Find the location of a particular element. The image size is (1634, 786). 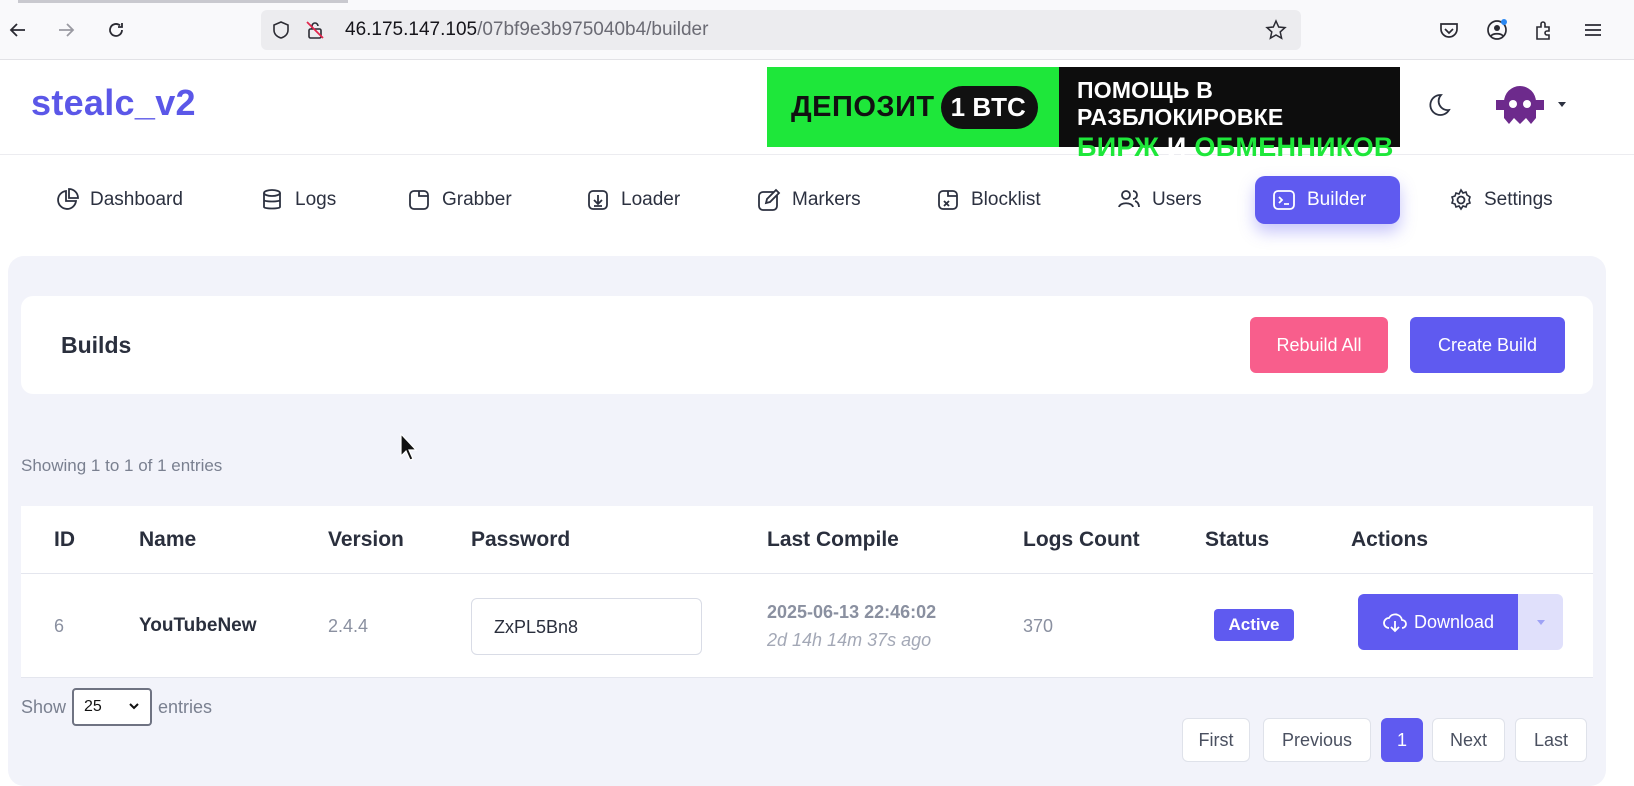

avatar is located at coordinates (1520, 105).